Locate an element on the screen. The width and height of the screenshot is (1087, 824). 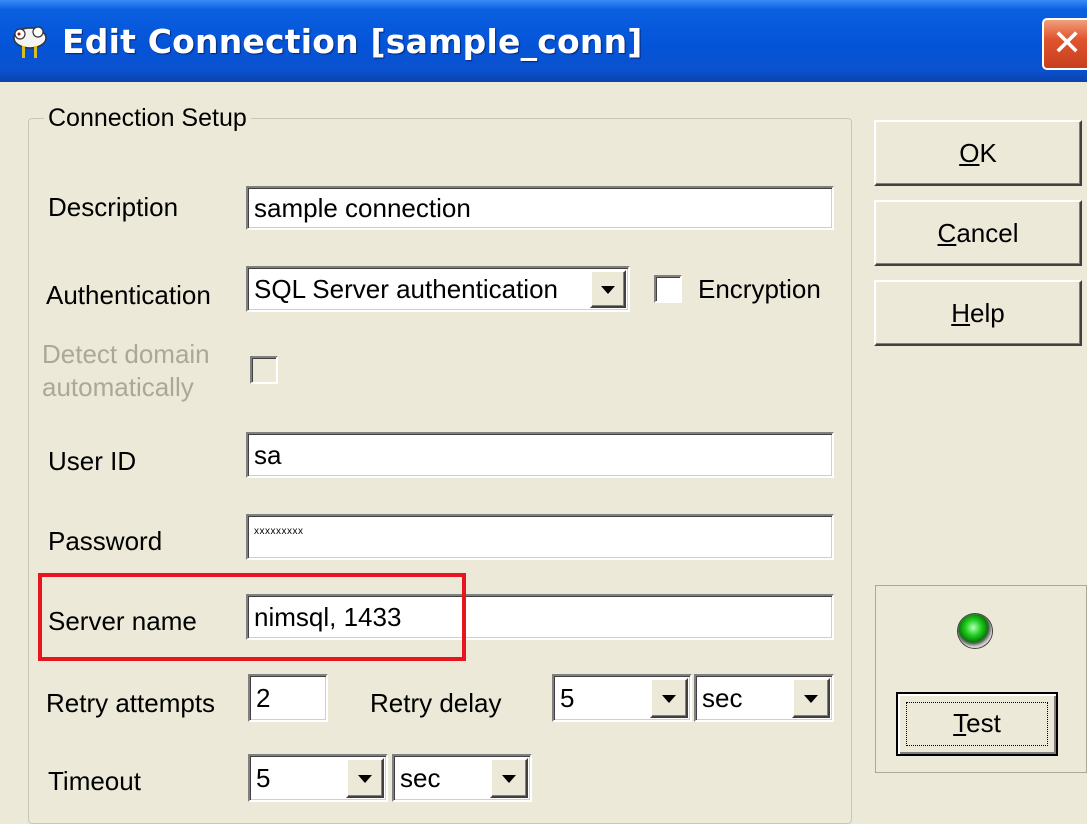
close-button: ✕ is located at coordinates (1064, 44).